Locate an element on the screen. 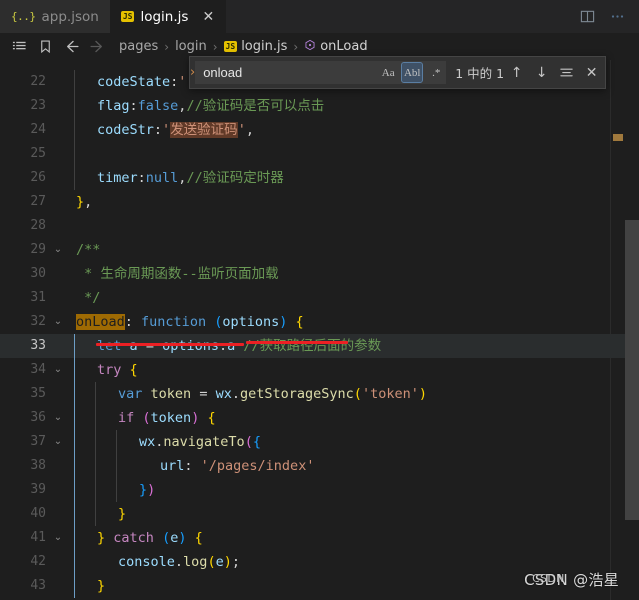  find-actions: ↑ ↓ ✕ is located at coordinates (556, 73).